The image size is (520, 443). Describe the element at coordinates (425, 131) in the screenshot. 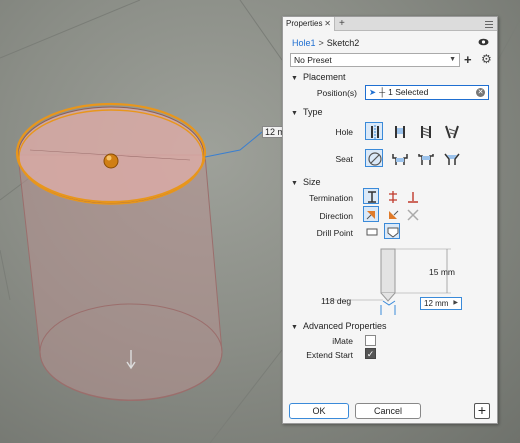

I see `tapped-hole-icon` at that location.